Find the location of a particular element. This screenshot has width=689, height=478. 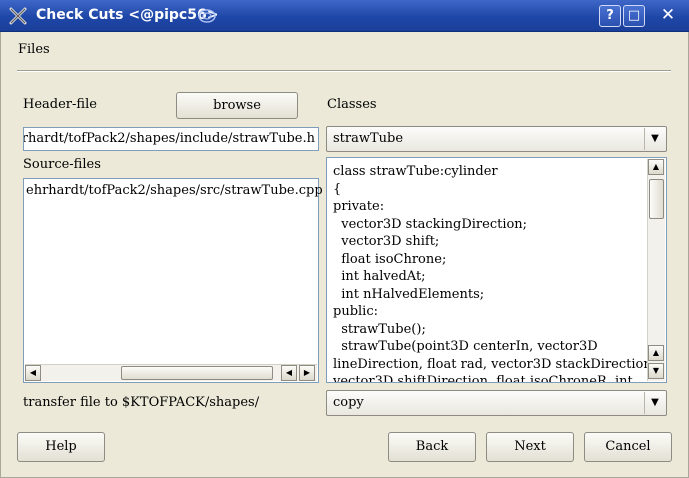

code-line: int nHalvedElements; is located at coordinates (409, 294).